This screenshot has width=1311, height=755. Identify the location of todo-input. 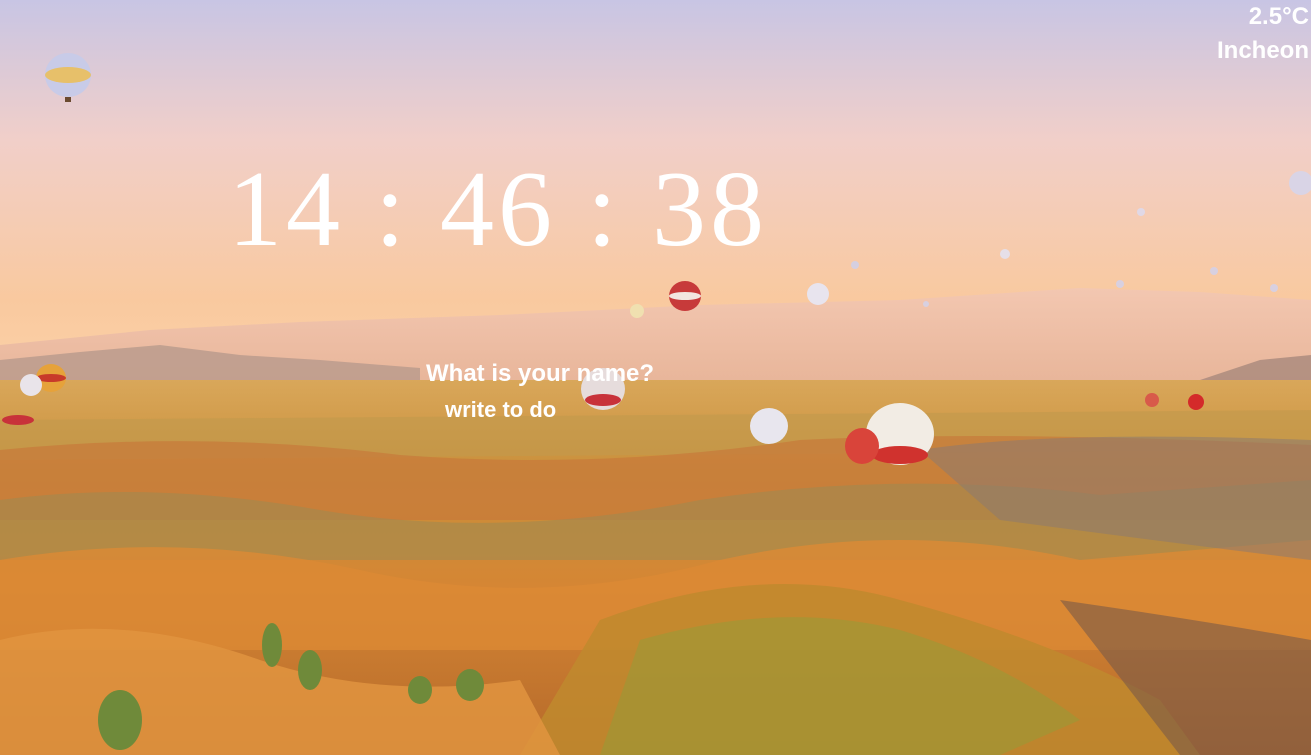
(570, 410).